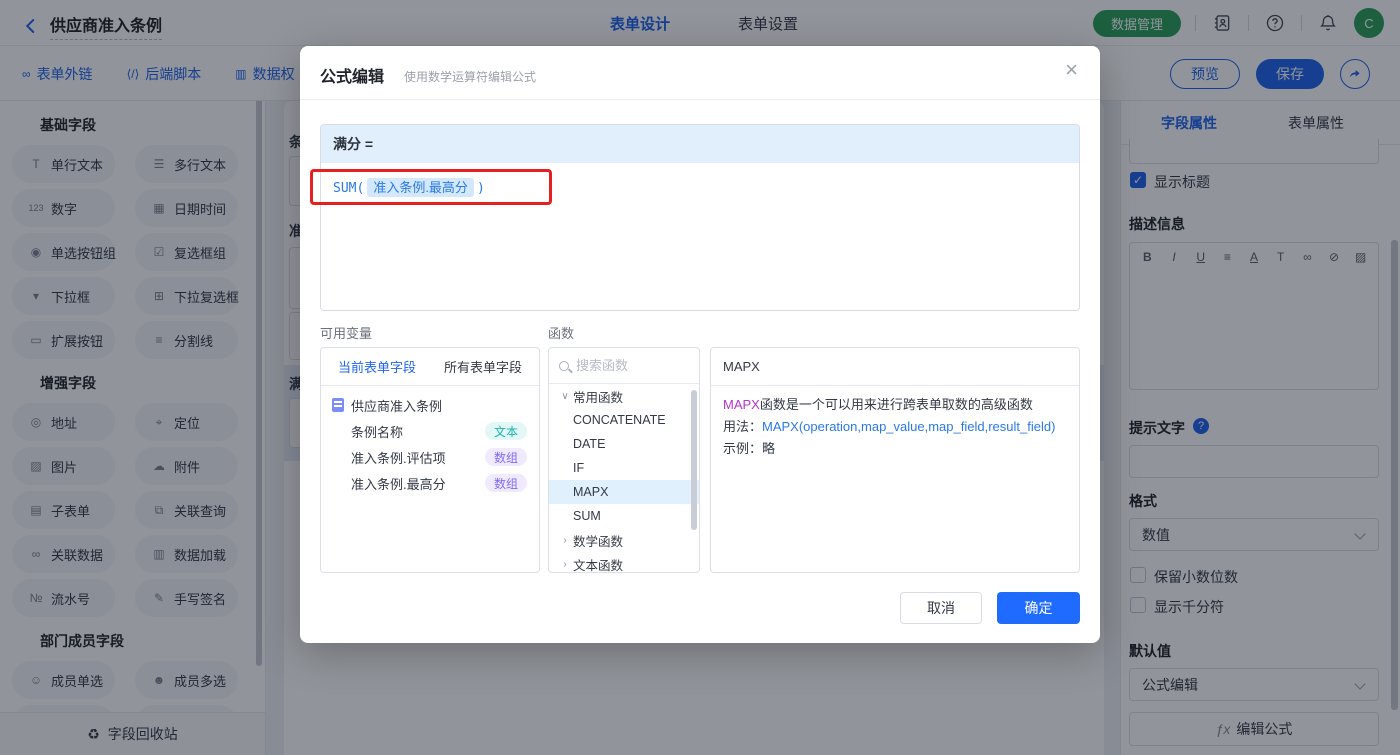  I want to click on variables-tree-root: 供应商准入条例, so click(430, 405).